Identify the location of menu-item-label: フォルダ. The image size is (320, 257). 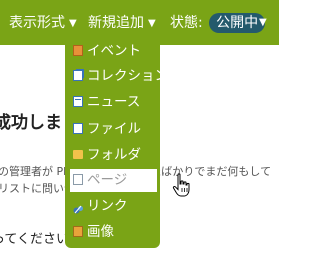
(114, 155).